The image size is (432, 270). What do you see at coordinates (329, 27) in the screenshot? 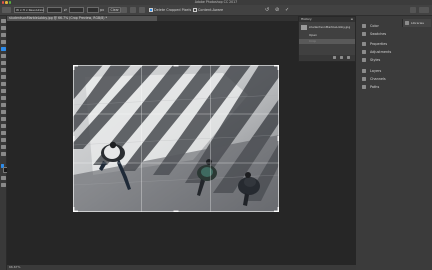
I see `history-snapshot-label: studentsonMarbleLobby.jpg` at bounding box center [329, 27].